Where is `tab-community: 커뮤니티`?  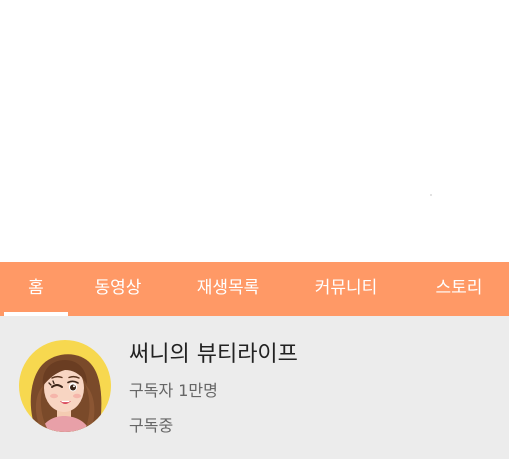 tab-community: 커뮤니티 is located at coordinates (346, 289).